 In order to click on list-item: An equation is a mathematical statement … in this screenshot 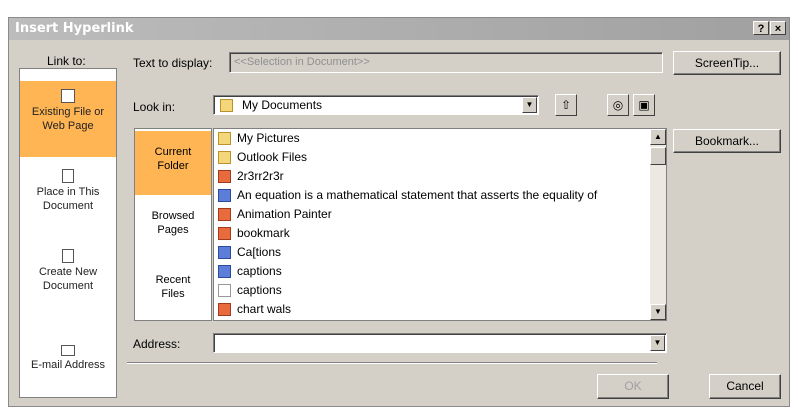, I will do `click(407, 195)`.